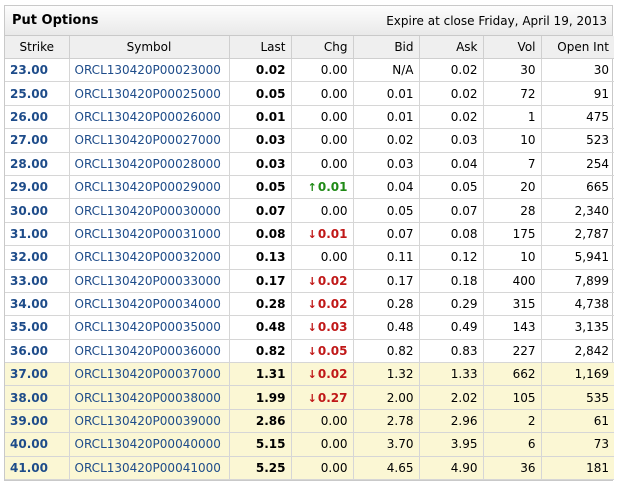  Describe the element at coordinates (322, 351) in the screenshot. I see `price-change: ↓0.05` at that location.